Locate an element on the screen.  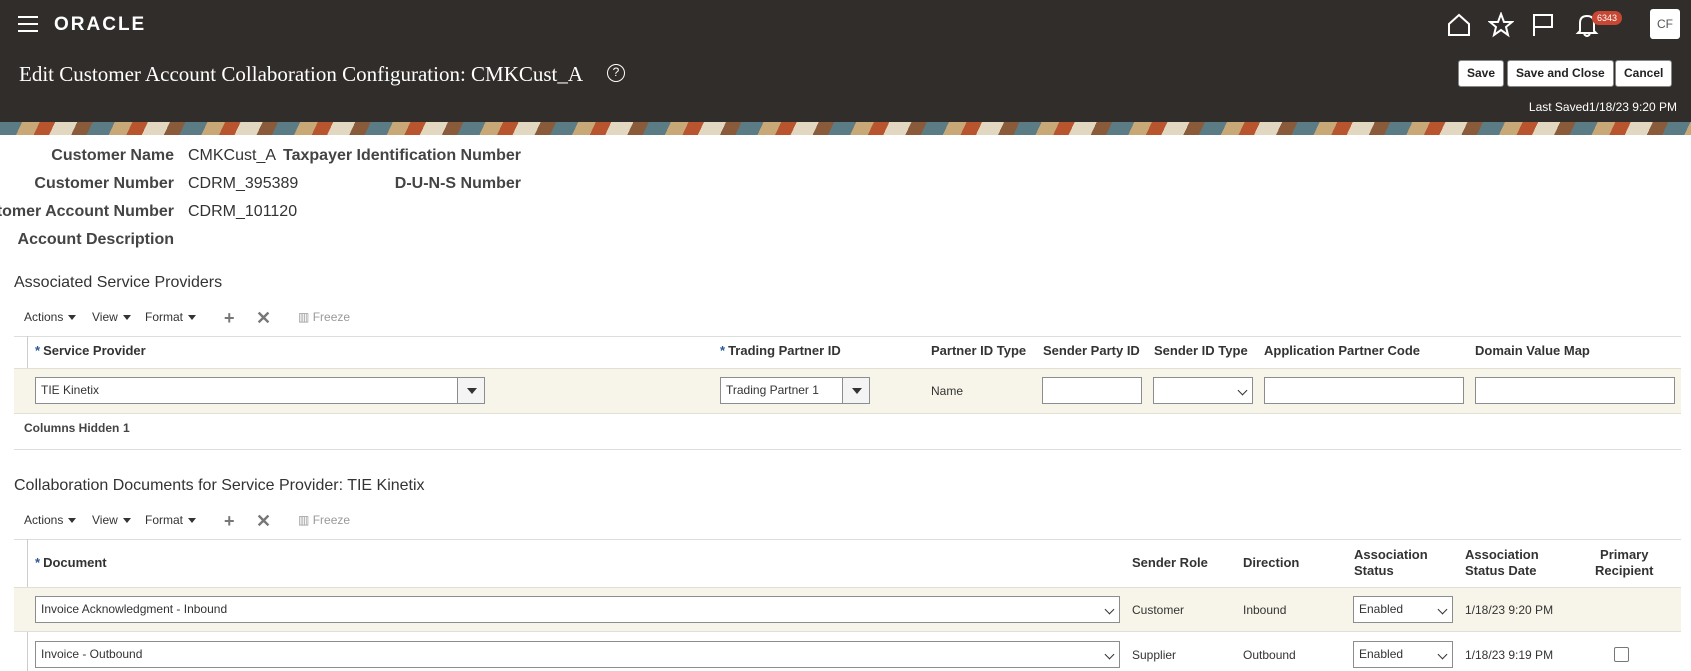
application-partner-code-input is located at coordinates (1364, 390).